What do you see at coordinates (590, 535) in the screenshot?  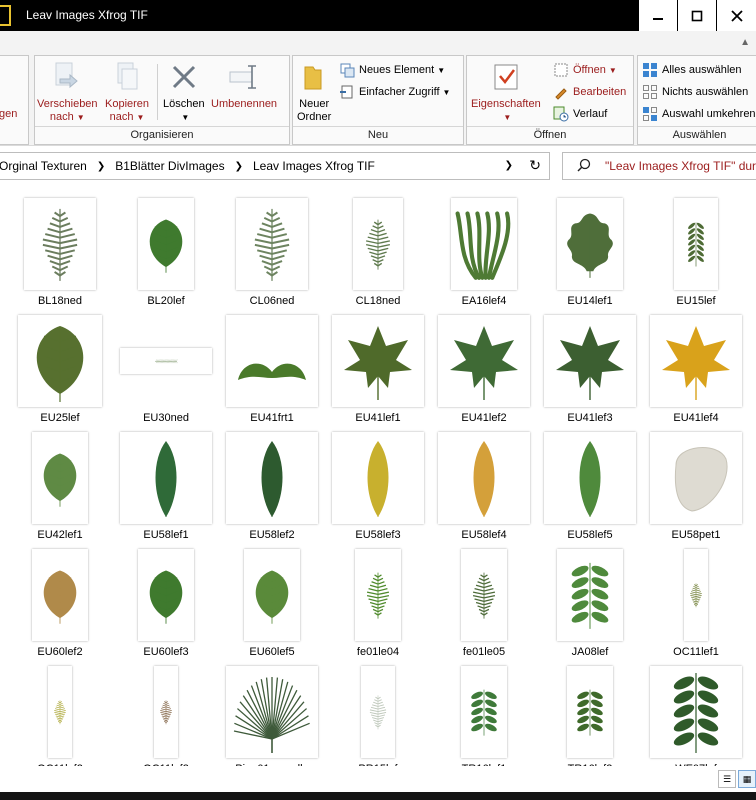 I see `file-name: EU58lef5` at bounding box center [590, 535].